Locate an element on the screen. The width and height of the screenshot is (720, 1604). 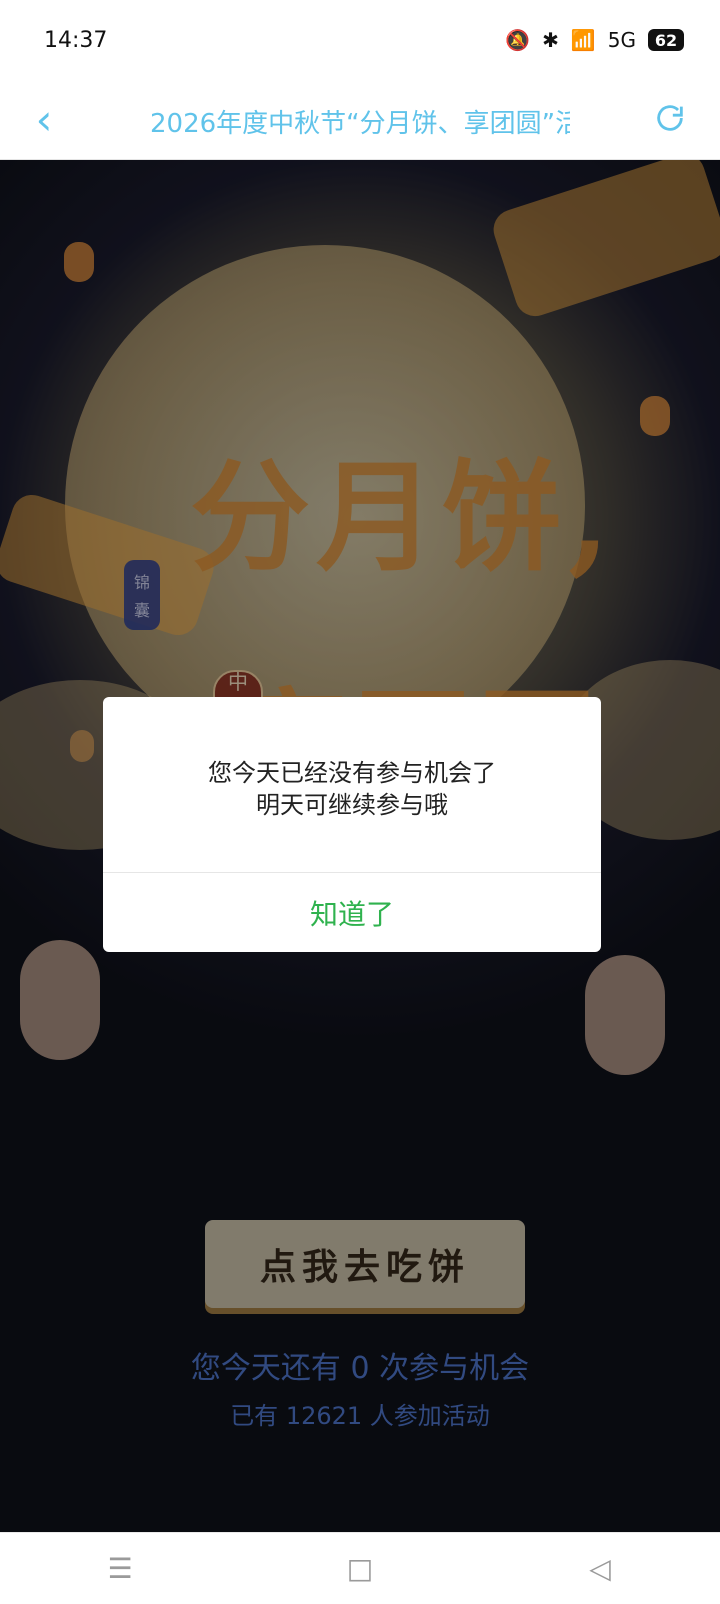
battery-level: 62 is located at coordinates (666, 40).